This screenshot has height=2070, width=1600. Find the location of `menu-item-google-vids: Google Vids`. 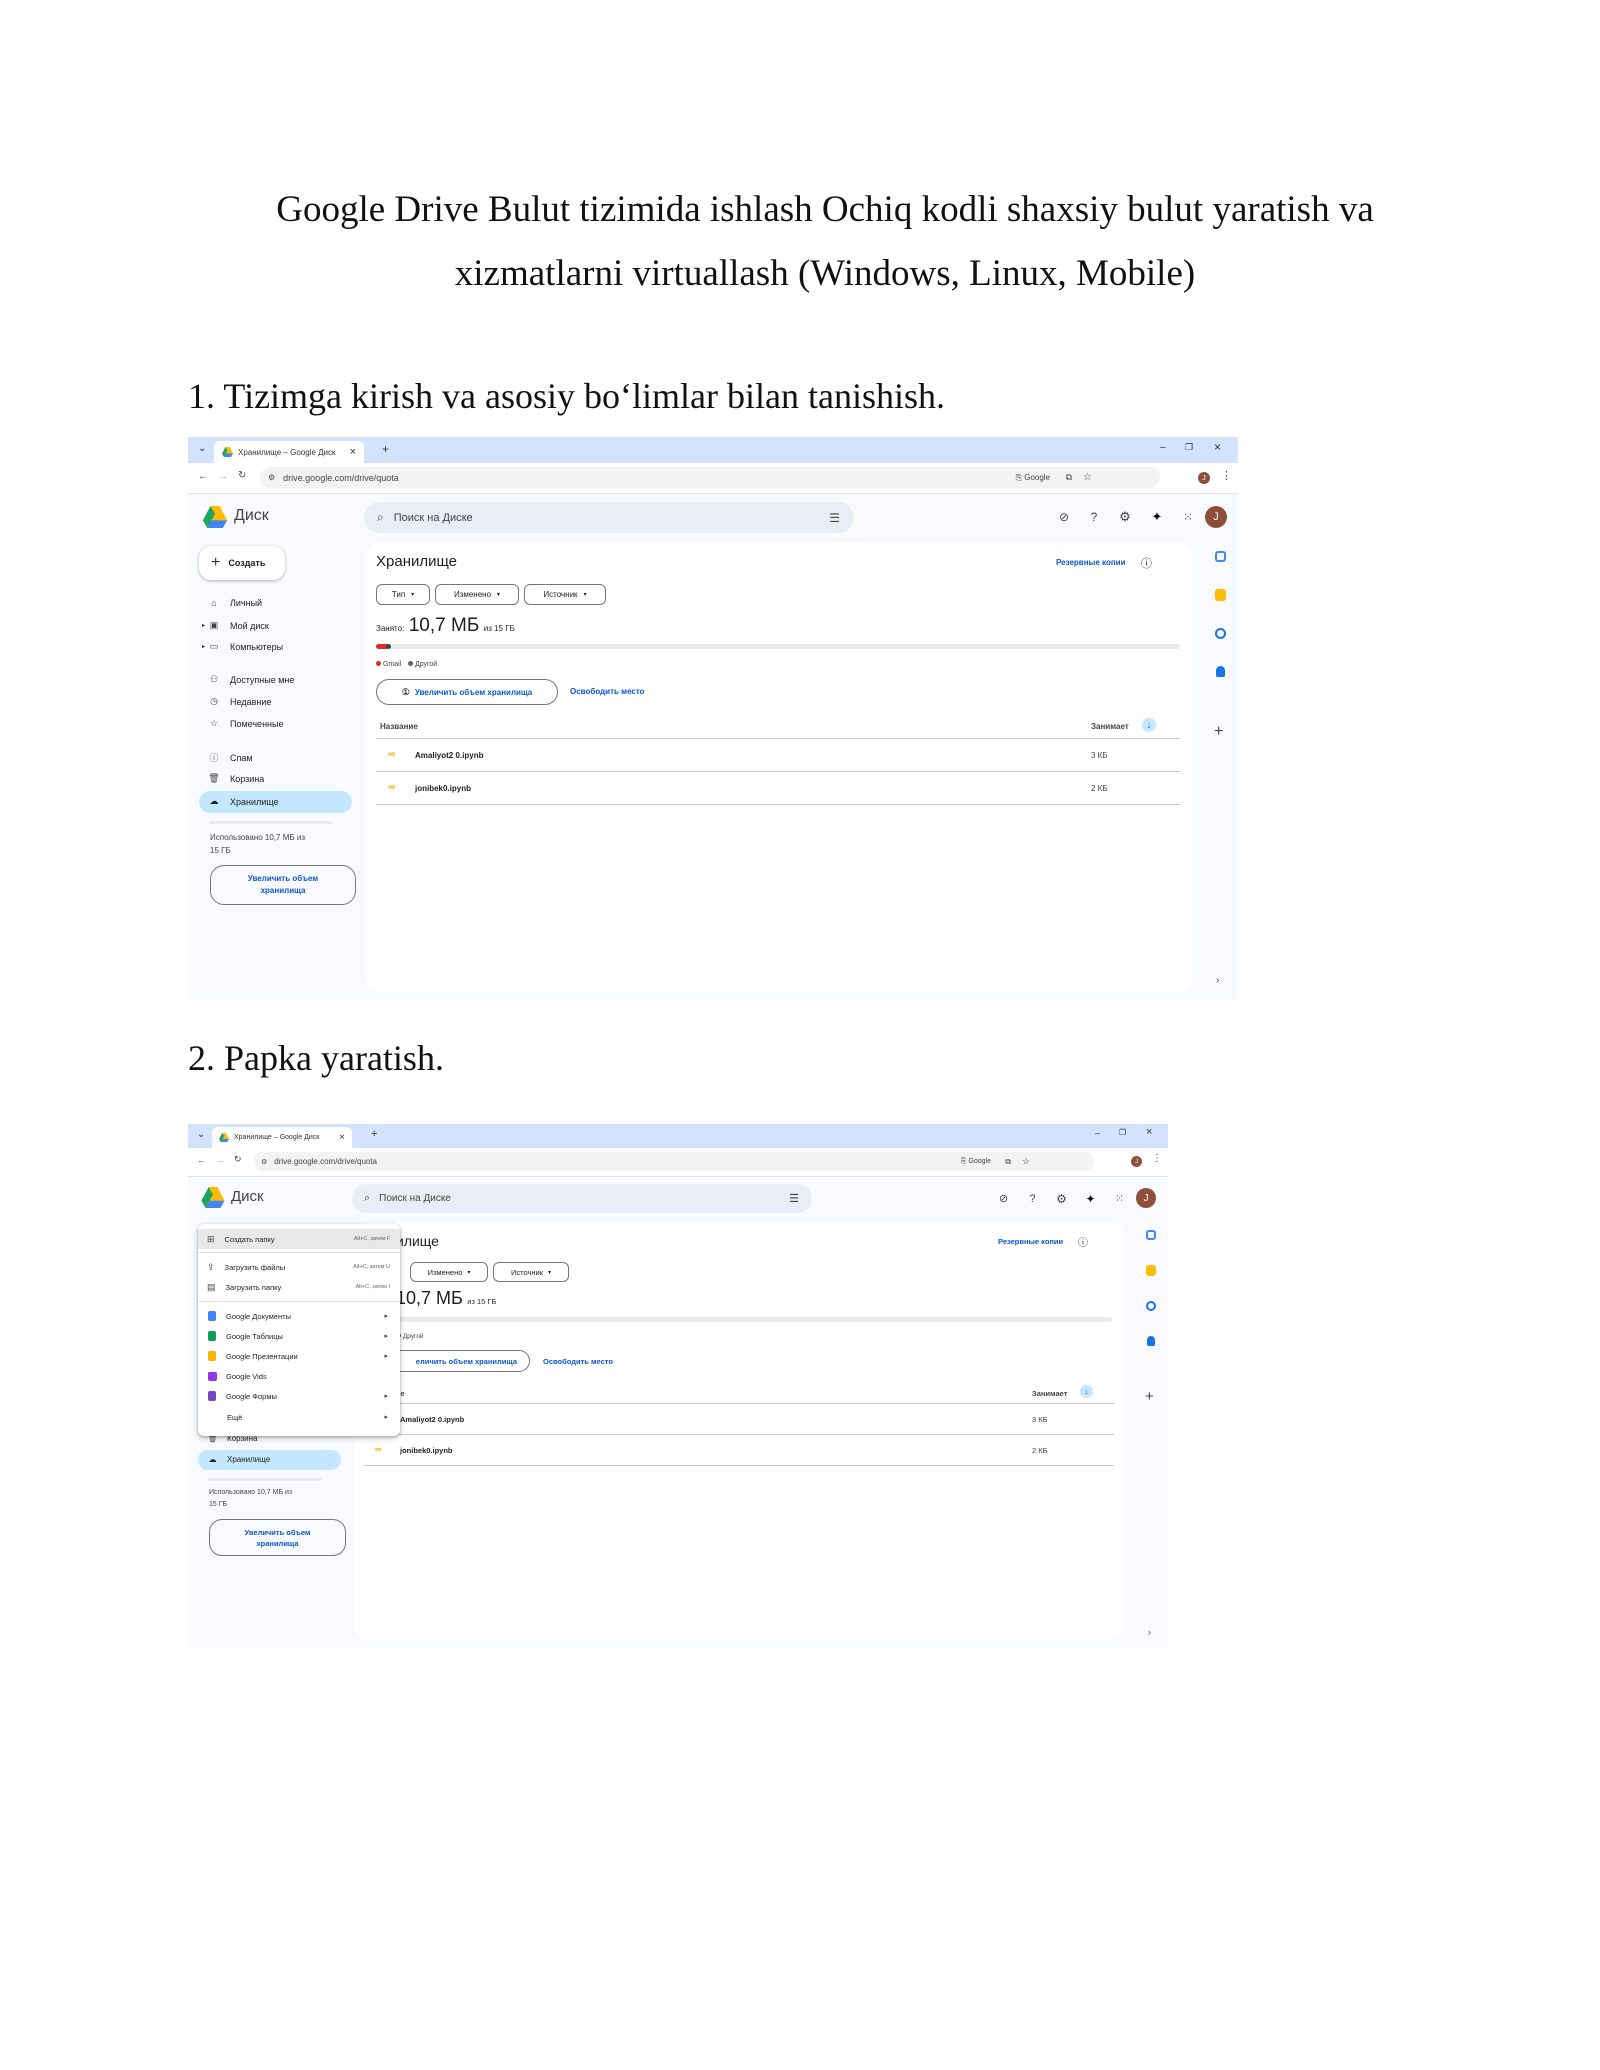

menu-item-google-vids: Google Vids is located at coordinates (299, 1376).